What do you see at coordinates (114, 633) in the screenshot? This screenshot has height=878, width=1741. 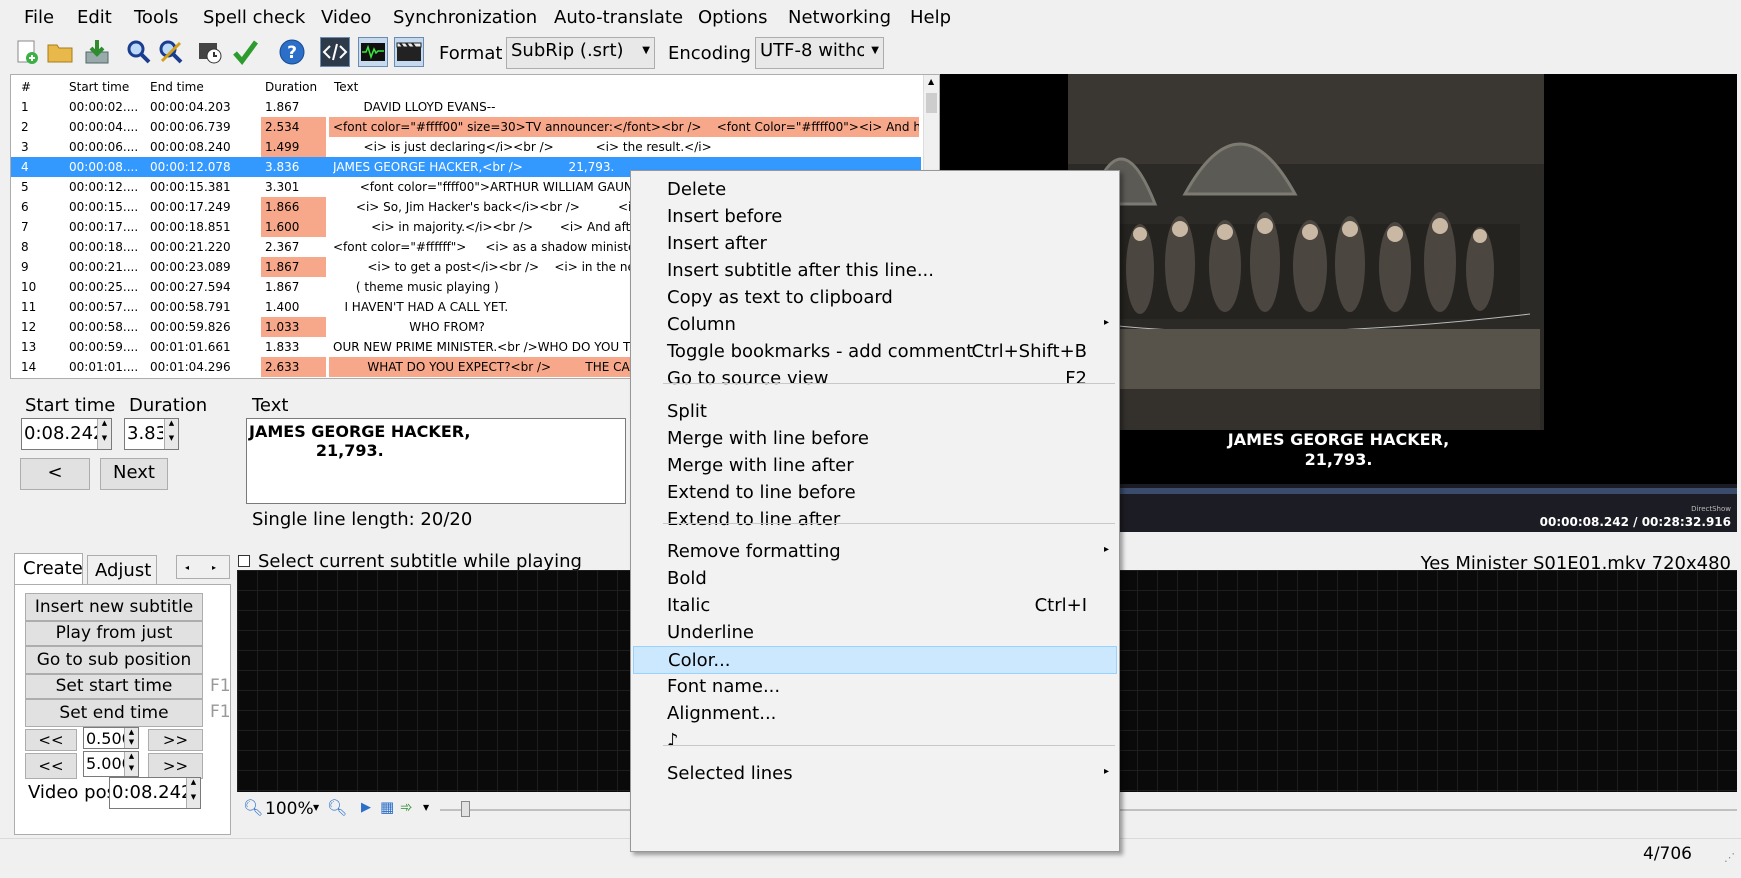 I see `play-from-just-button: Play from just` at bounding box center [114, 633].